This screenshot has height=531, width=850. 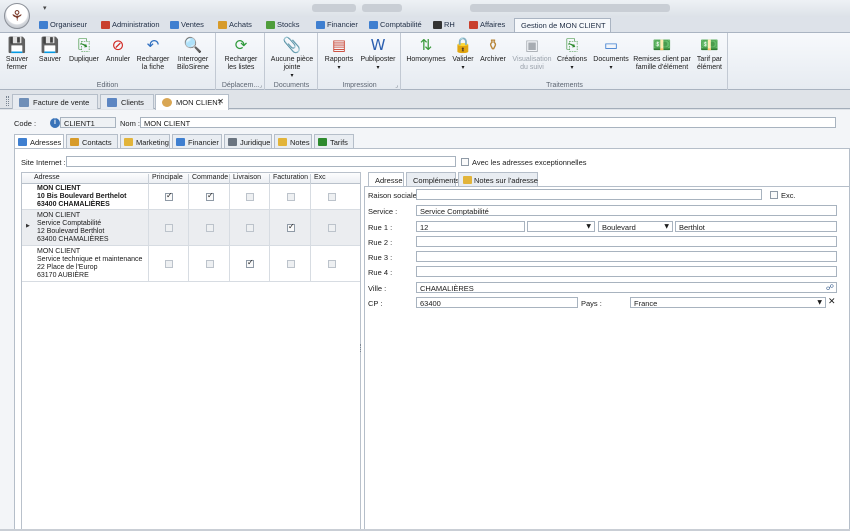 I want to click on mail-merge-button: W Publiposter ▾, so click(x=378, y=53).